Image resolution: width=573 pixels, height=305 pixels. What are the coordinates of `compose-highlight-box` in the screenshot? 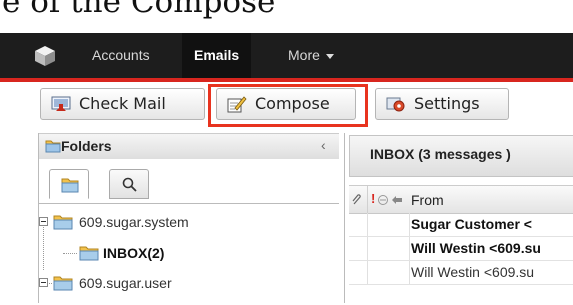 It's located at (288, 105).